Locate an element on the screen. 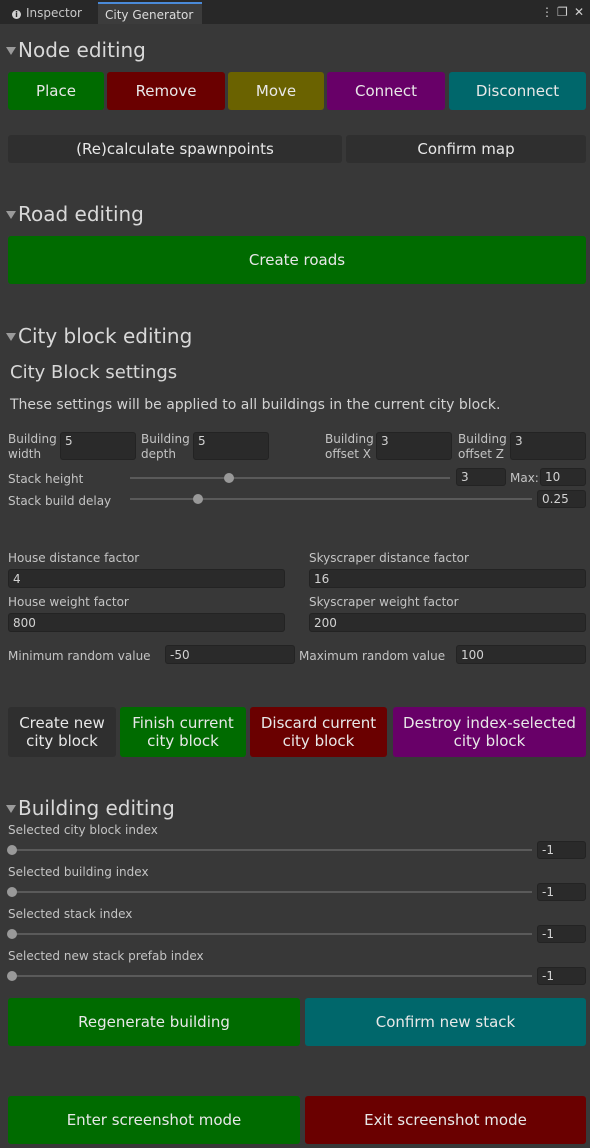 The width and height of the screenshot is (590, 1148). max-random-label: Maximum random value is located at coordinates (372, 656).